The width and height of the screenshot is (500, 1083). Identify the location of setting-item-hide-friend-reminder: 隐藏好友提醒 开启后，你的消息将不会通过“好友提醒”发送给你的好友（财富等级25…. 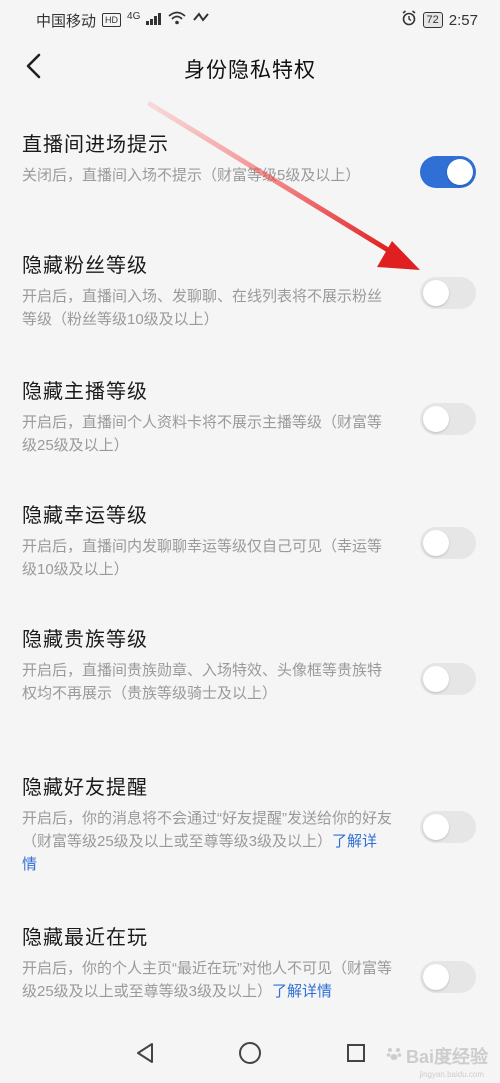
(250, 838).